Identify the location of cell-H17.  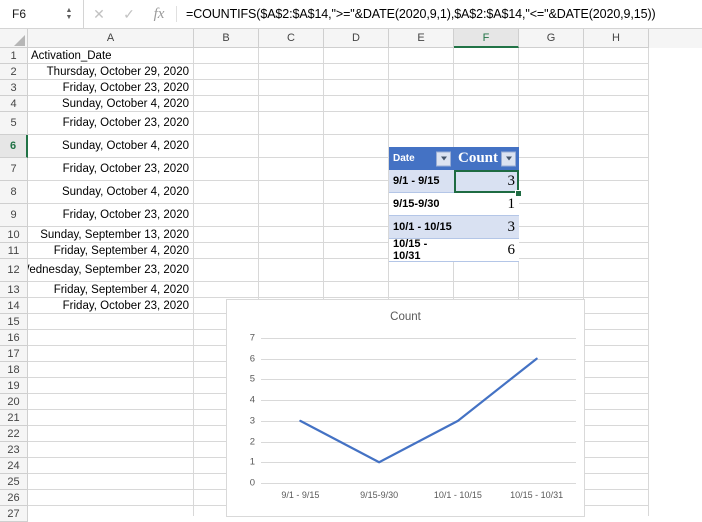
(616, 354).